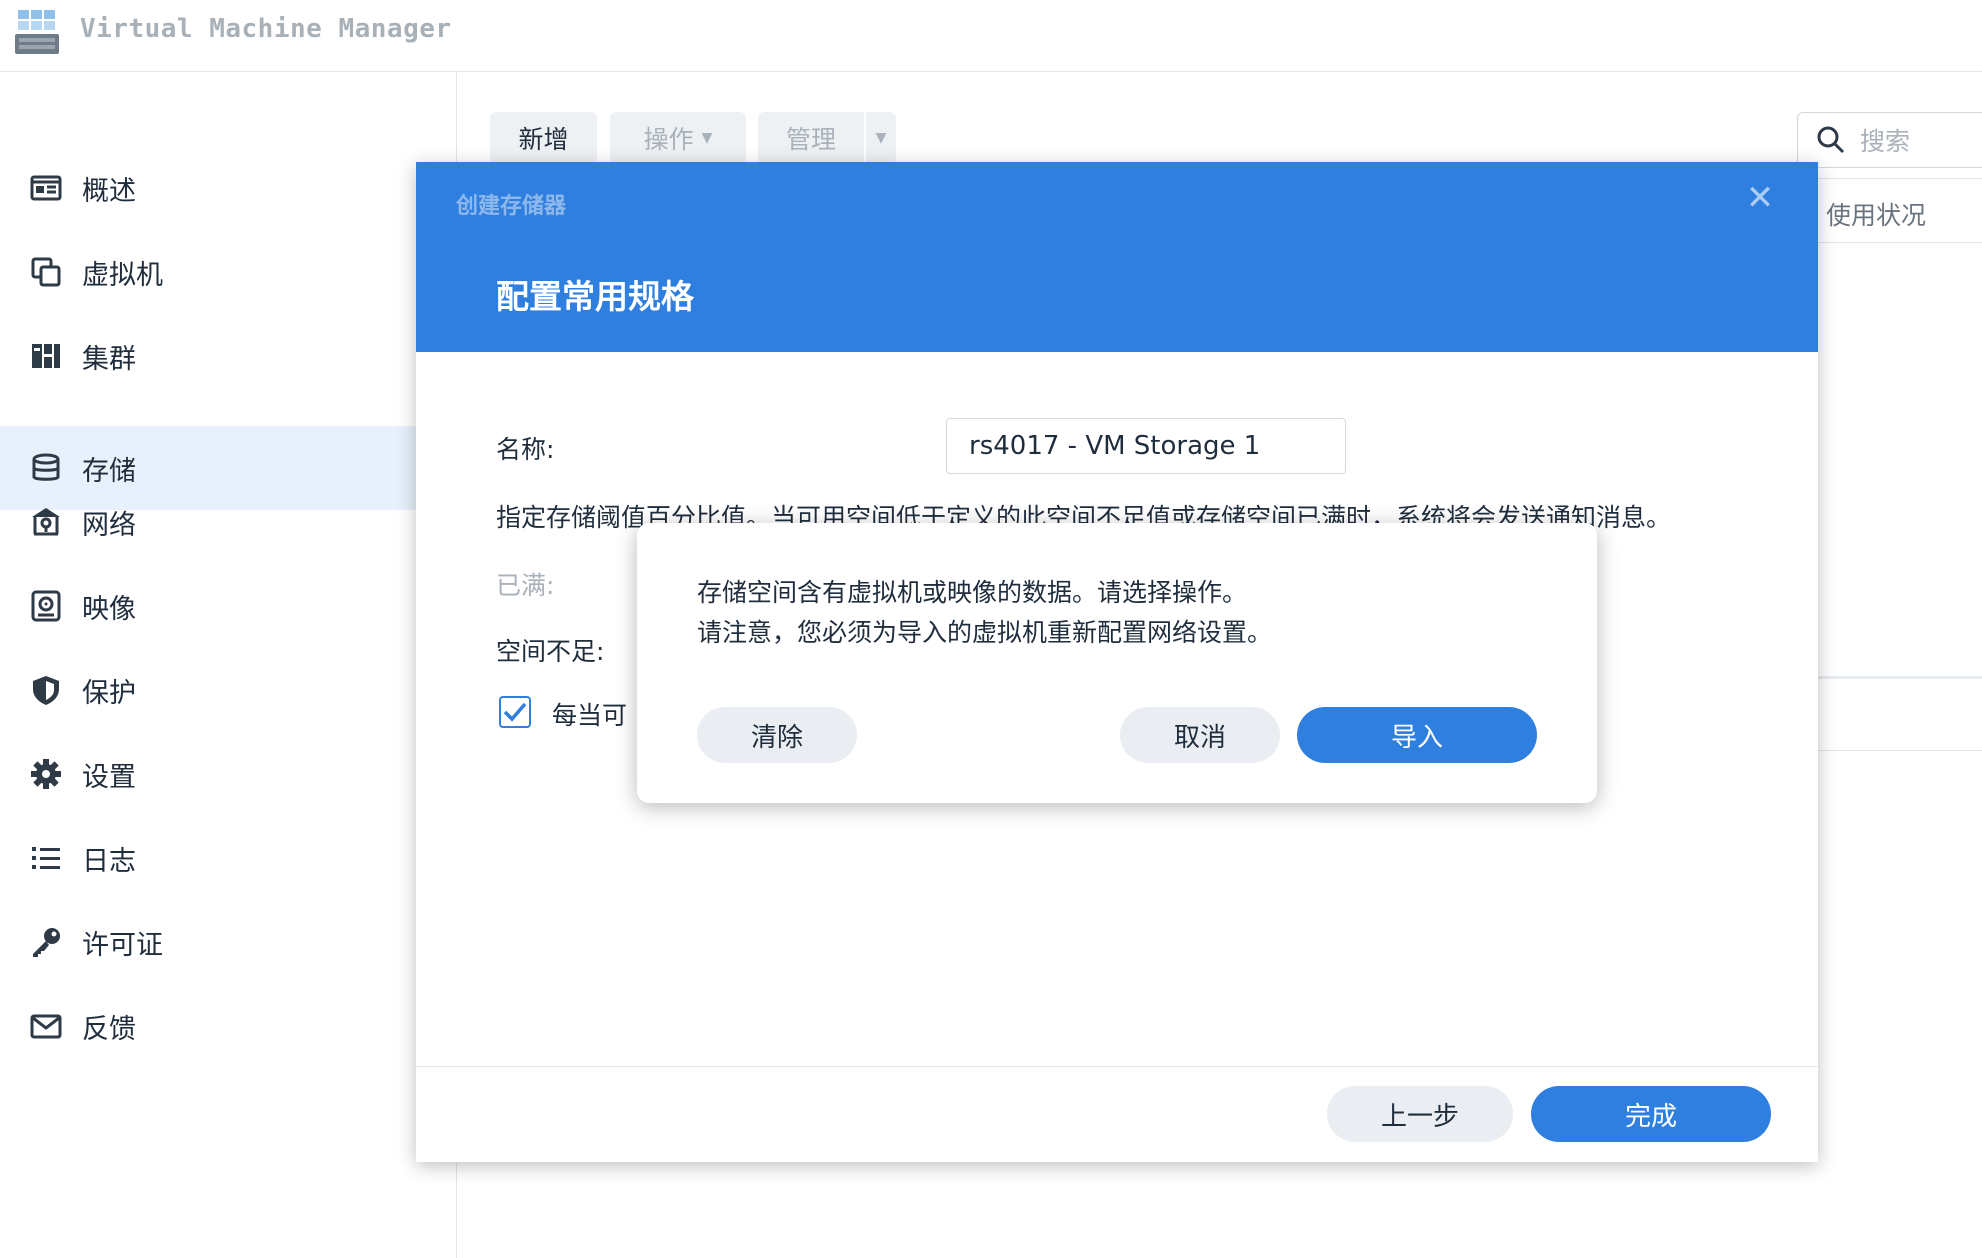 The width and height of the screenshot is (1982, 1258). Describe the element at coordinates (972, 592) in the screenshot. I see `alert-message-line-1: 存储空间含有虚拟机或映像的数据。请选择操作。` at that location.